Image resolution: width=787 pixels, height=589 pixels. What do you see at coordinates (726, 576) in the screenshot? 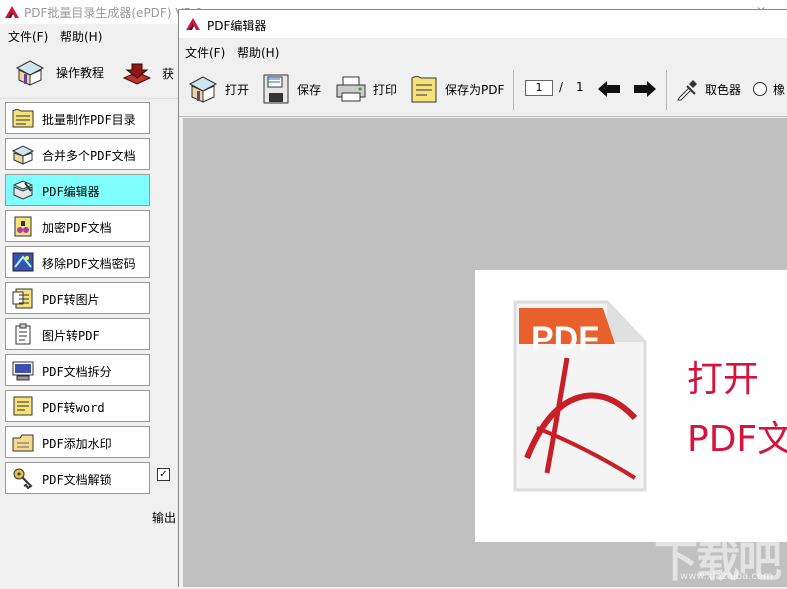
I see `watermark-url: www.xiazaiba.com` at bounding box center [726, 576].